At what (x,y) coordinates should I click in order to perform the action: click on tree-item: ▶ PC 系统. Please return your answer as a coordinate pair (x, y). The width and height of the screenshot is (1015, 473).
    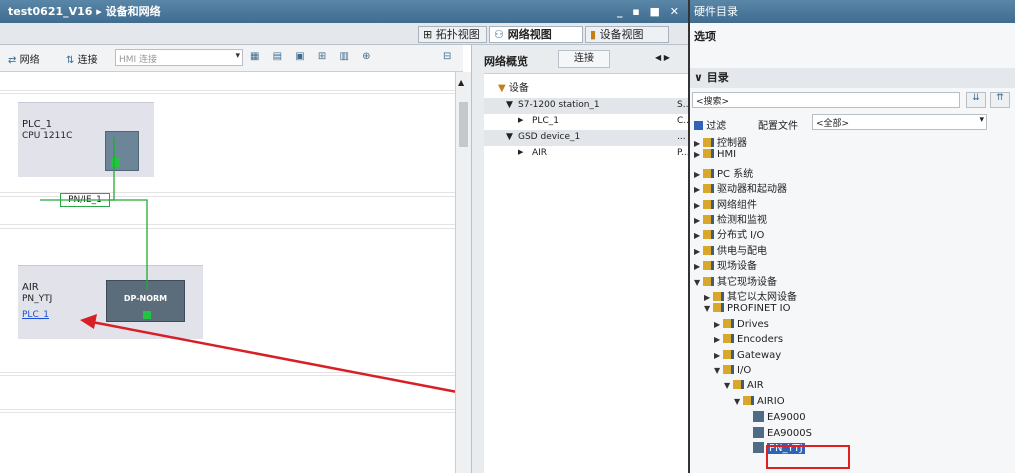
    Looking at the image, I should click on (723, 172).